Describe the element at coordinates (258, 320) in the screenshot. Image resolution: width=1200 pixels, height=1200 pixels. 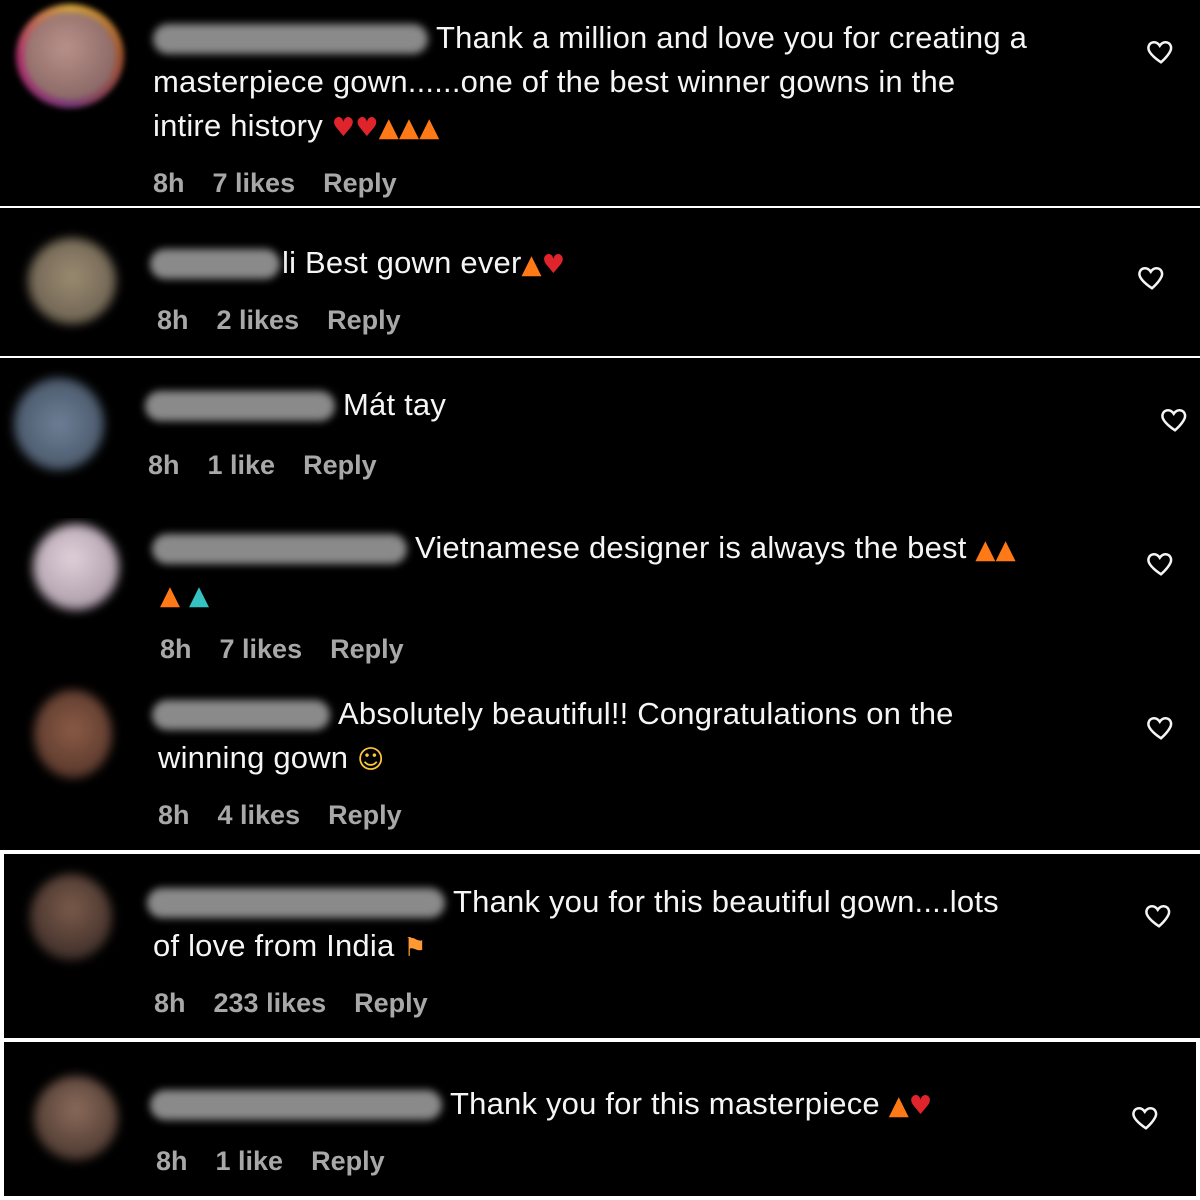
I see `likes-count: 2 likes` at that location.